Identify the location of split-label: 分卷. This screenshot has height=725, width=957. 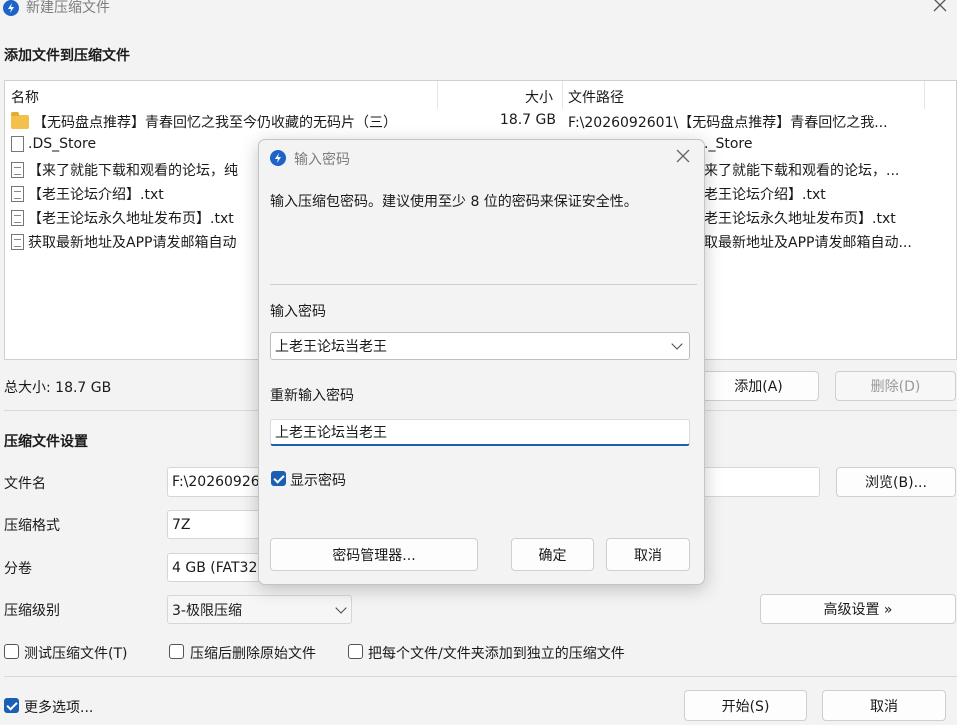
(18, 569).